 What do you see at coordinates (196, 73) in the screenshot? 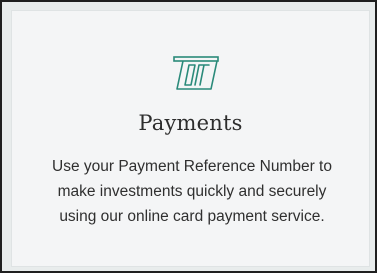
I see `card-payment-terminal-icon` at bounding box center [196, 73].